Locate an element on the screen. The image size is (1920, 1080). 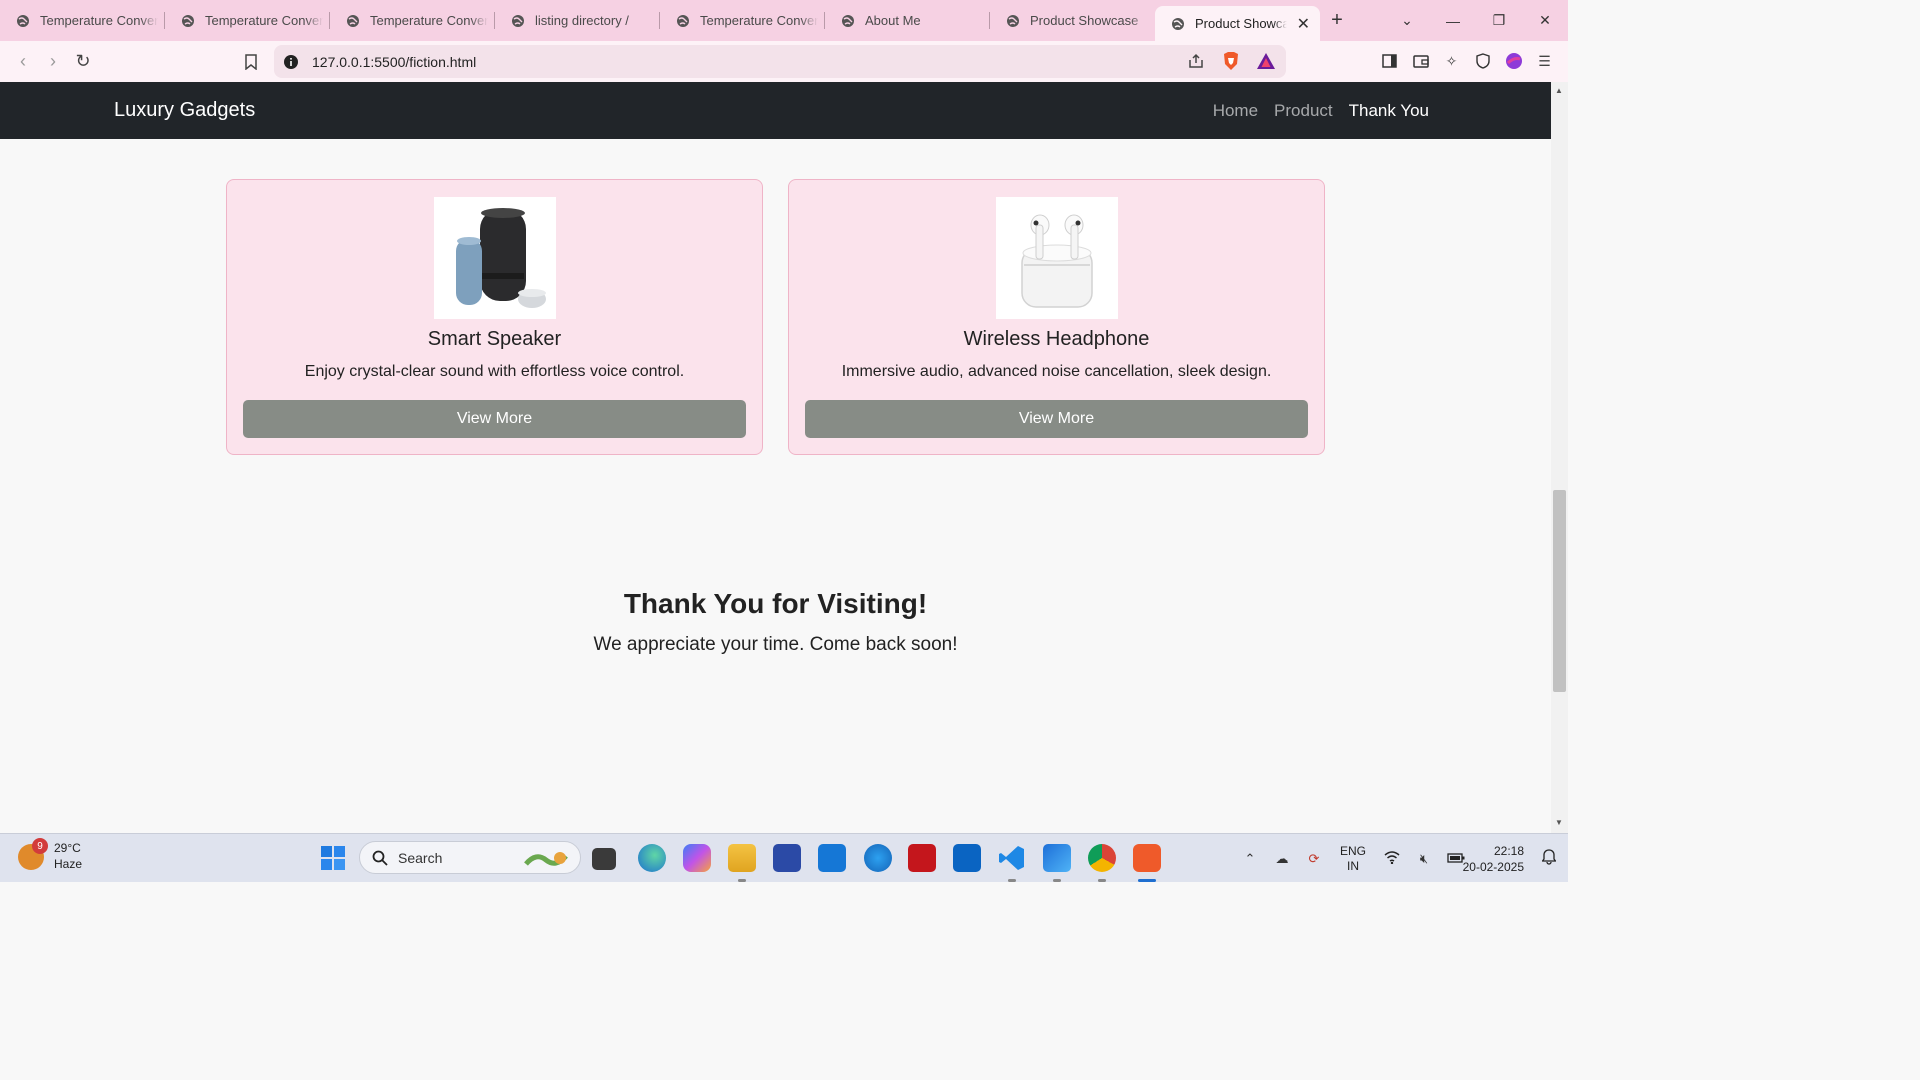
taskbar-search-box: Search is located at coordinates (470, 857).